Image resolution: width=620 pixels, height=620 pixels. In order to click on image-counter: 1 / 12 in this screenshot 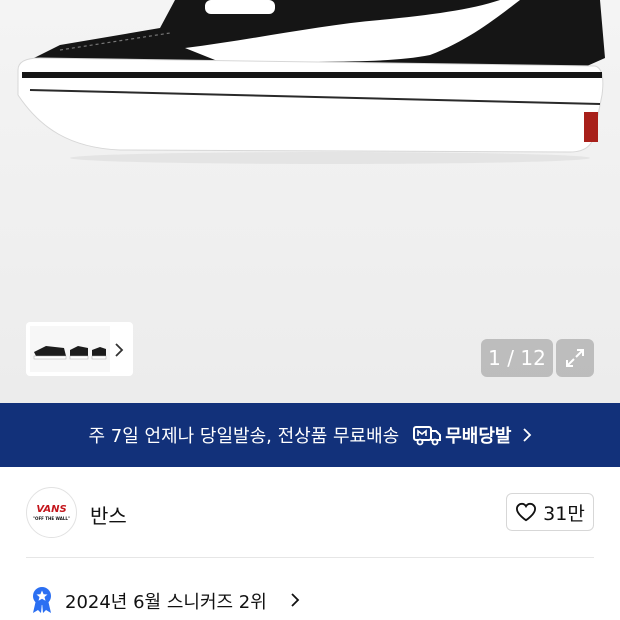, I will do `click(517, 358)`.